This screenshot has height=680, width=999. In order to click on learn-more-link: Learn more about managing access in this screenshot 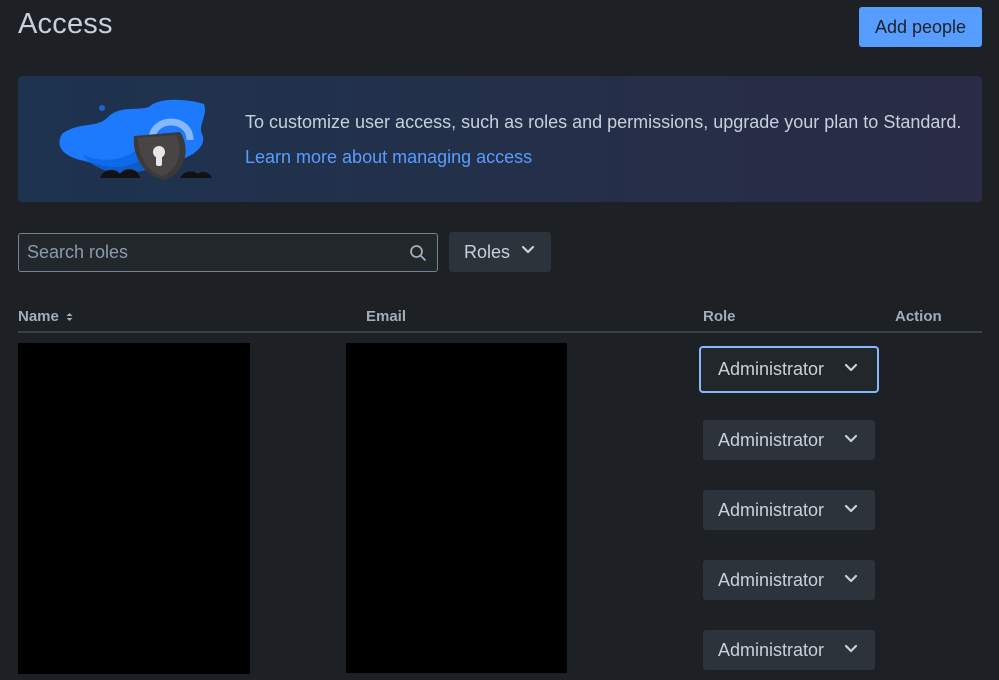, I will do `click(388, 157)`.